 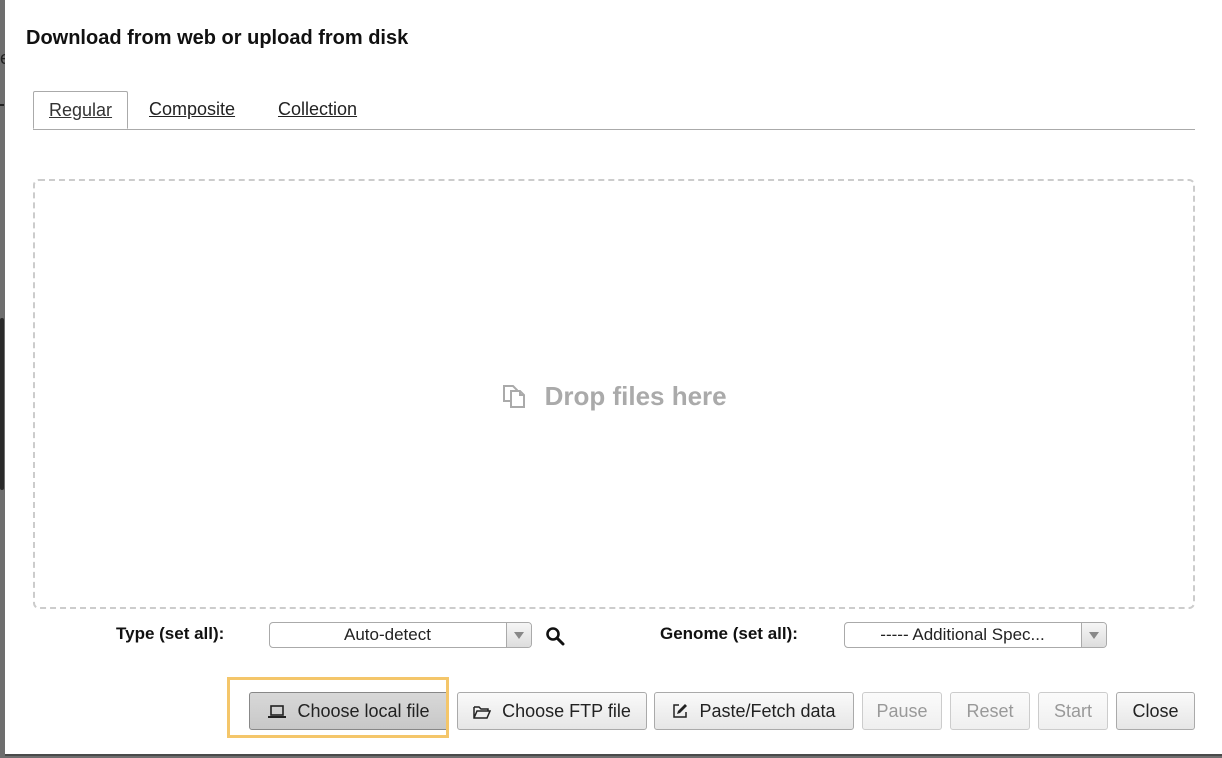 What do you see at coordinates (363, 711) in the screenshot?
I see `choose-local-file-label: Choose local file` at bounding box center [363, 711].